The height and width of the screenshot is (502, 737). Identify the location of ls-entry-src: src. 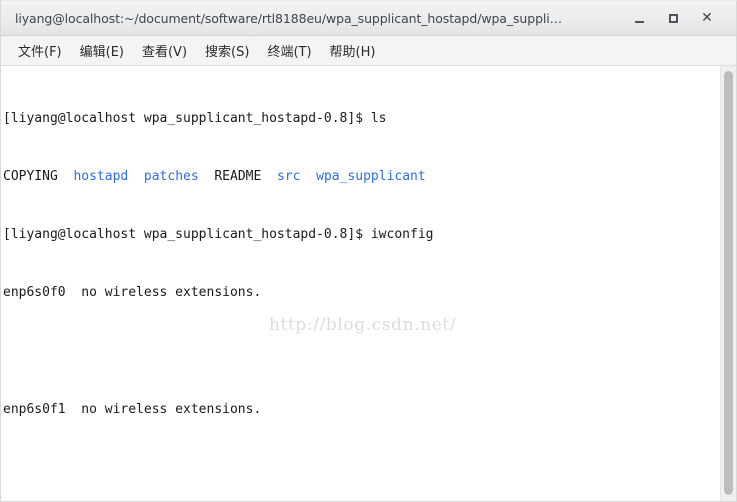
(288, 177).